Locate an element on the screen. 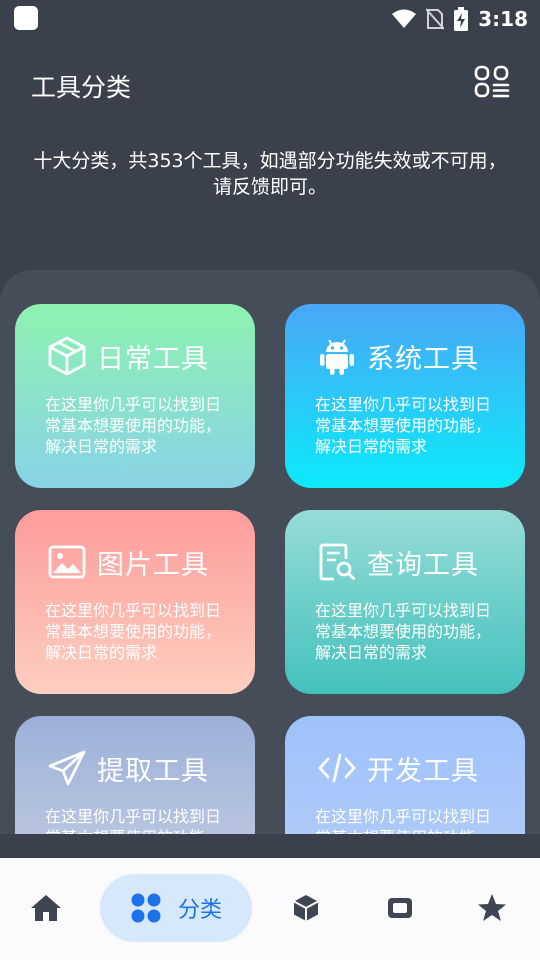  stack-icon is located at coordinates (400, 908).